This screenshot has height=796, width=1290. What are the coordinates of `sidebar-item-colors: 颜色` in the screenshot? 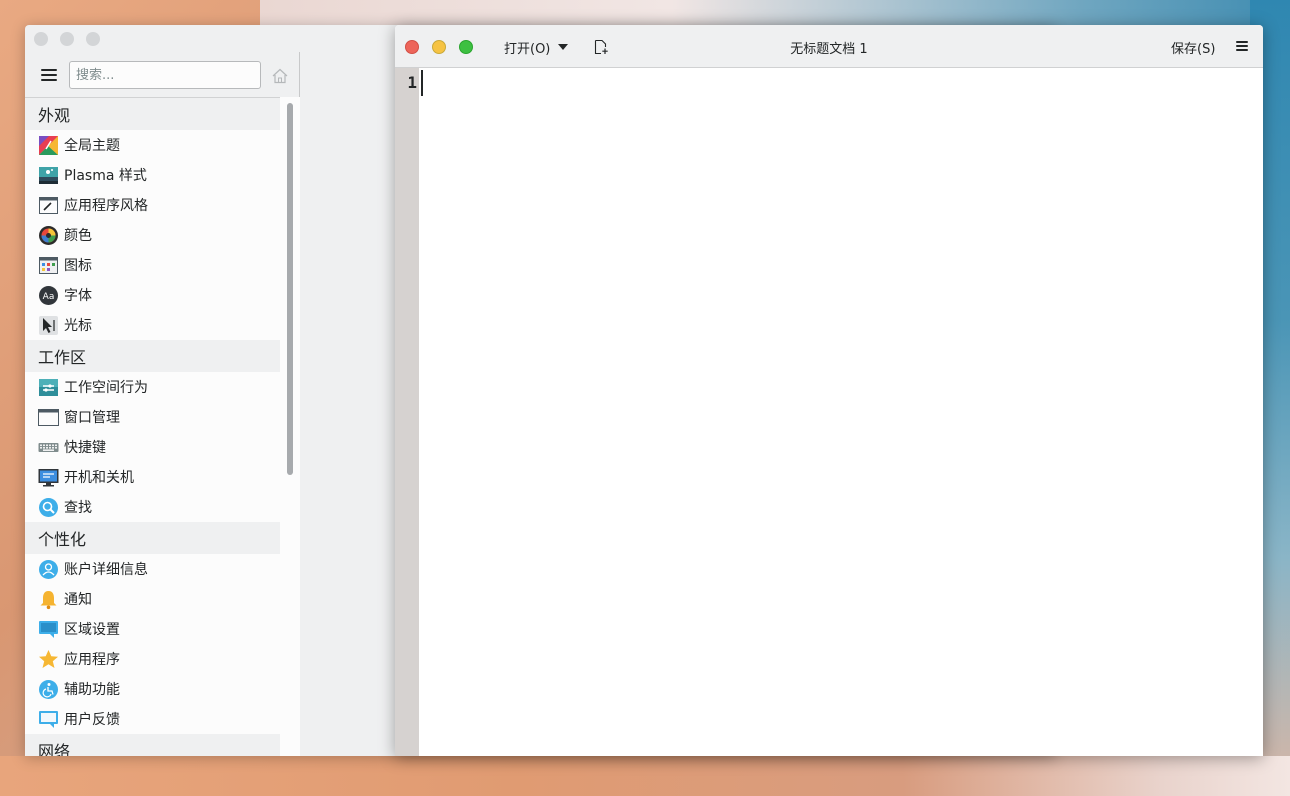 It's located at (162, 235).